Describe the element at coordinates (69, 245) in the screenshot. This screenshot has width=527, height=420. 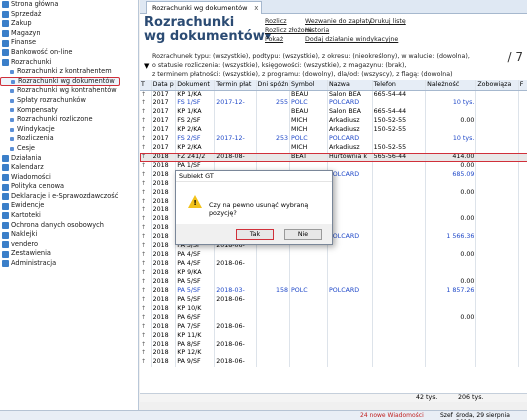
I see `sidebar-item: vendero` at that location.